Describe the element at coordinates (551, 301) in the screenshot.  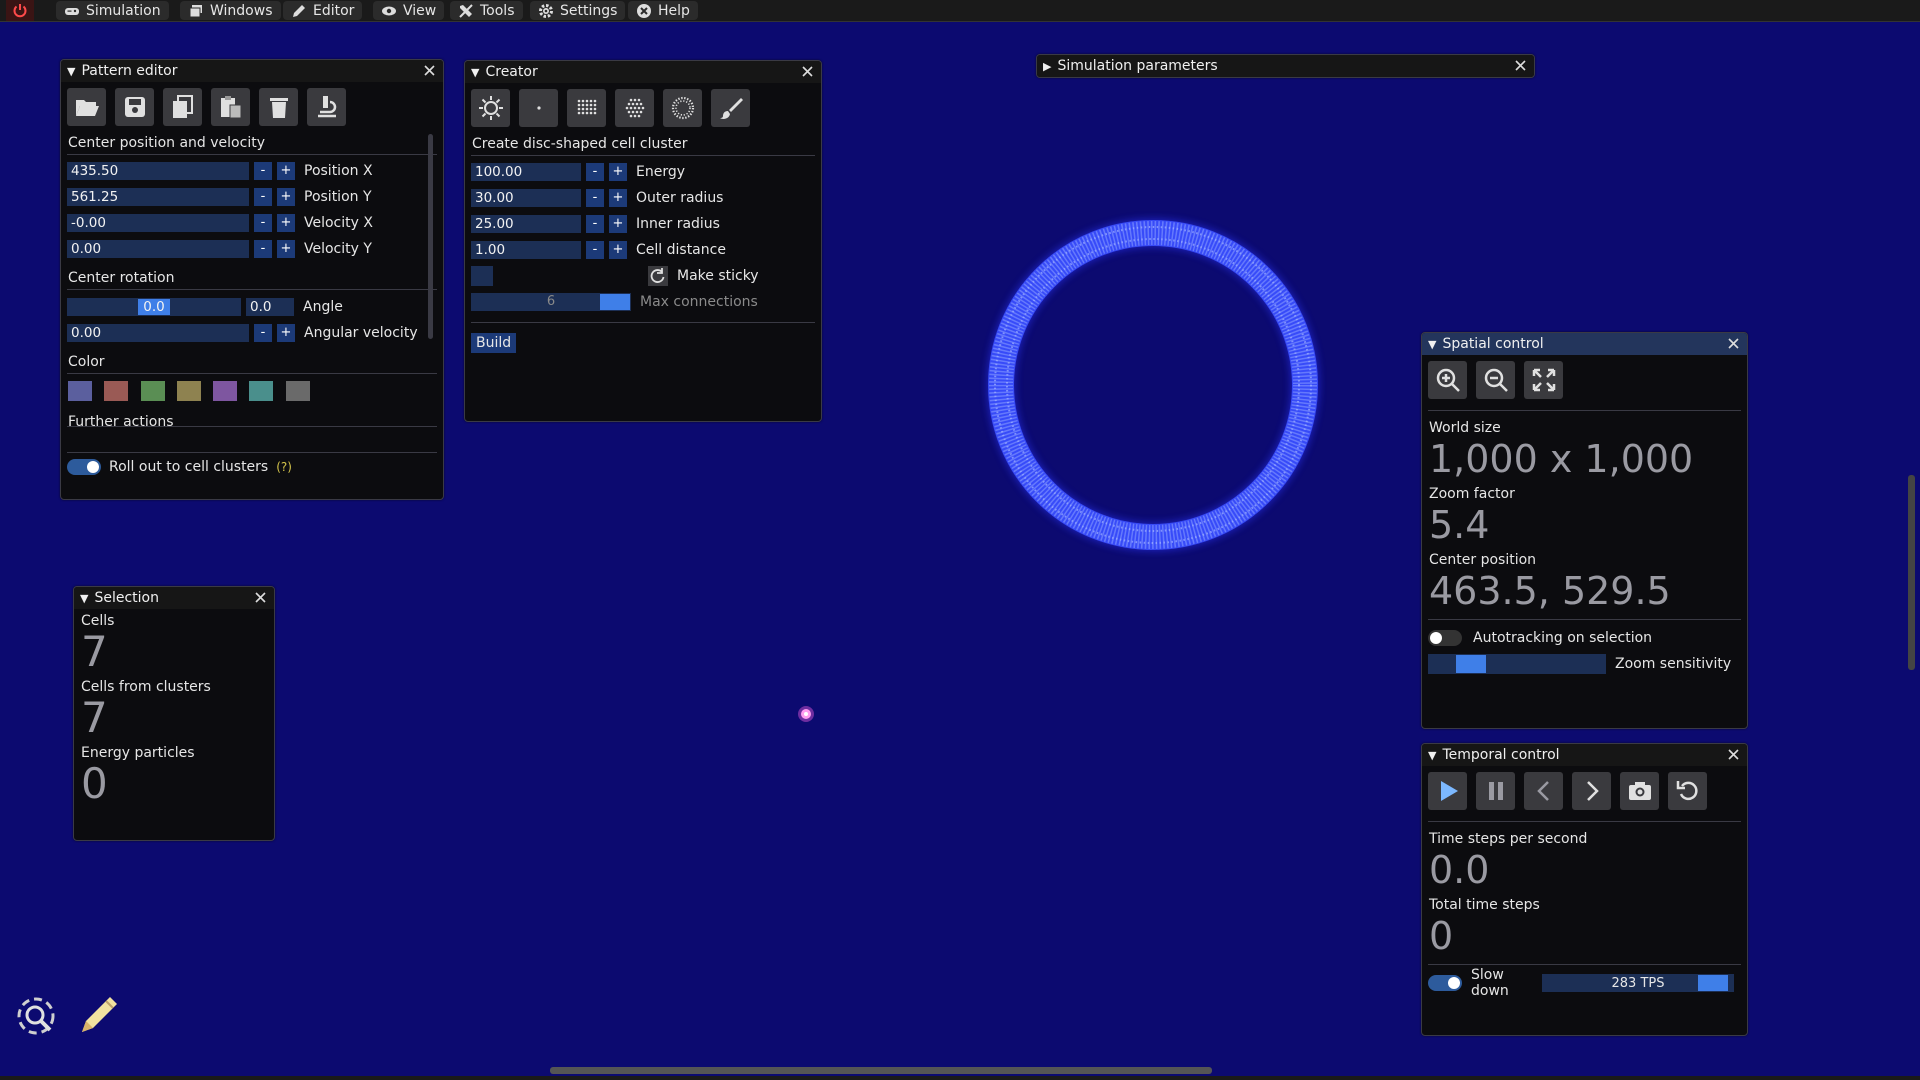
I see `max-connections-slider: 6` at that location.